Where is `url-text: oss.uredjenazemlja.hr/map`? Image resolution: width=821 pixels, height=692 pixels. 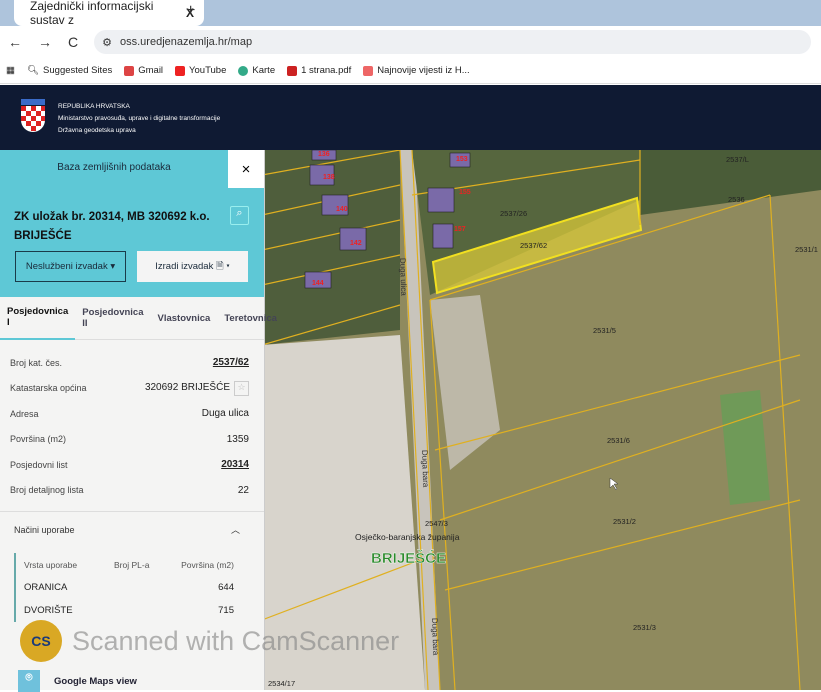 url-text: oss.uredjenazemlja.hr/map is located at coordinates (186, 42).